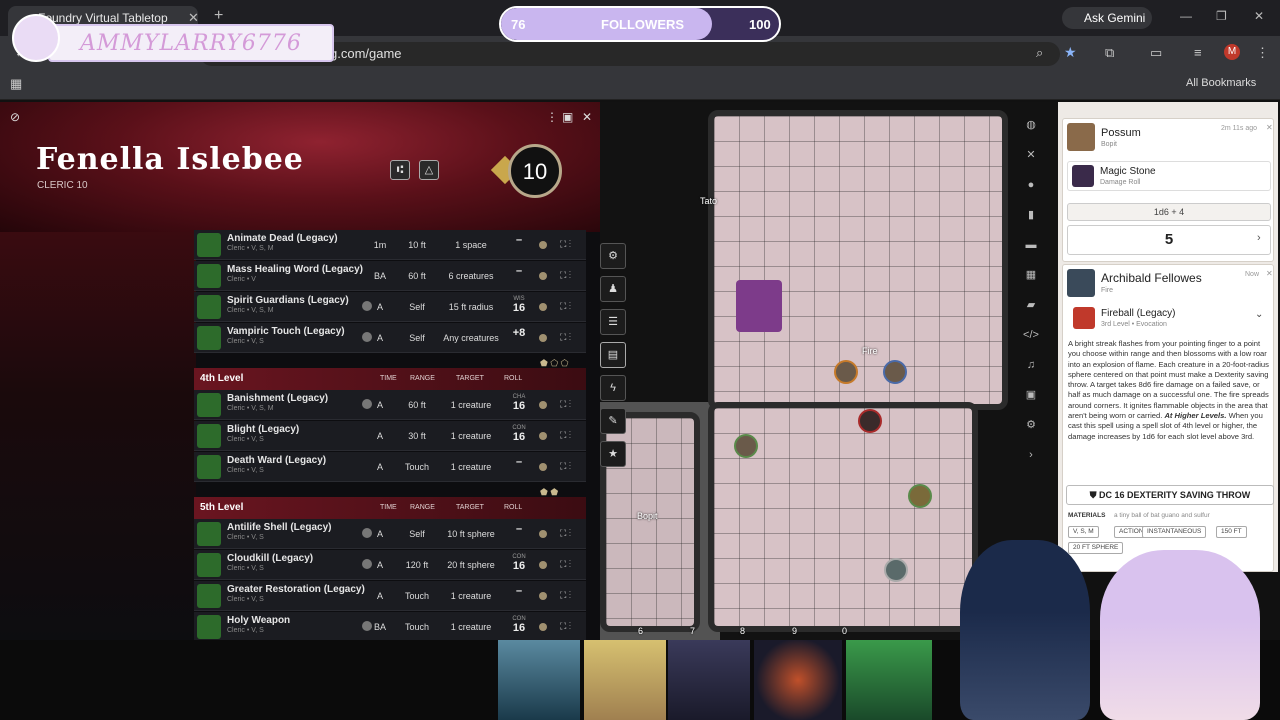  Describe the element at coordinates (1031, 395) in the screenshot. I see `compendium-icon: ▣` at that location.